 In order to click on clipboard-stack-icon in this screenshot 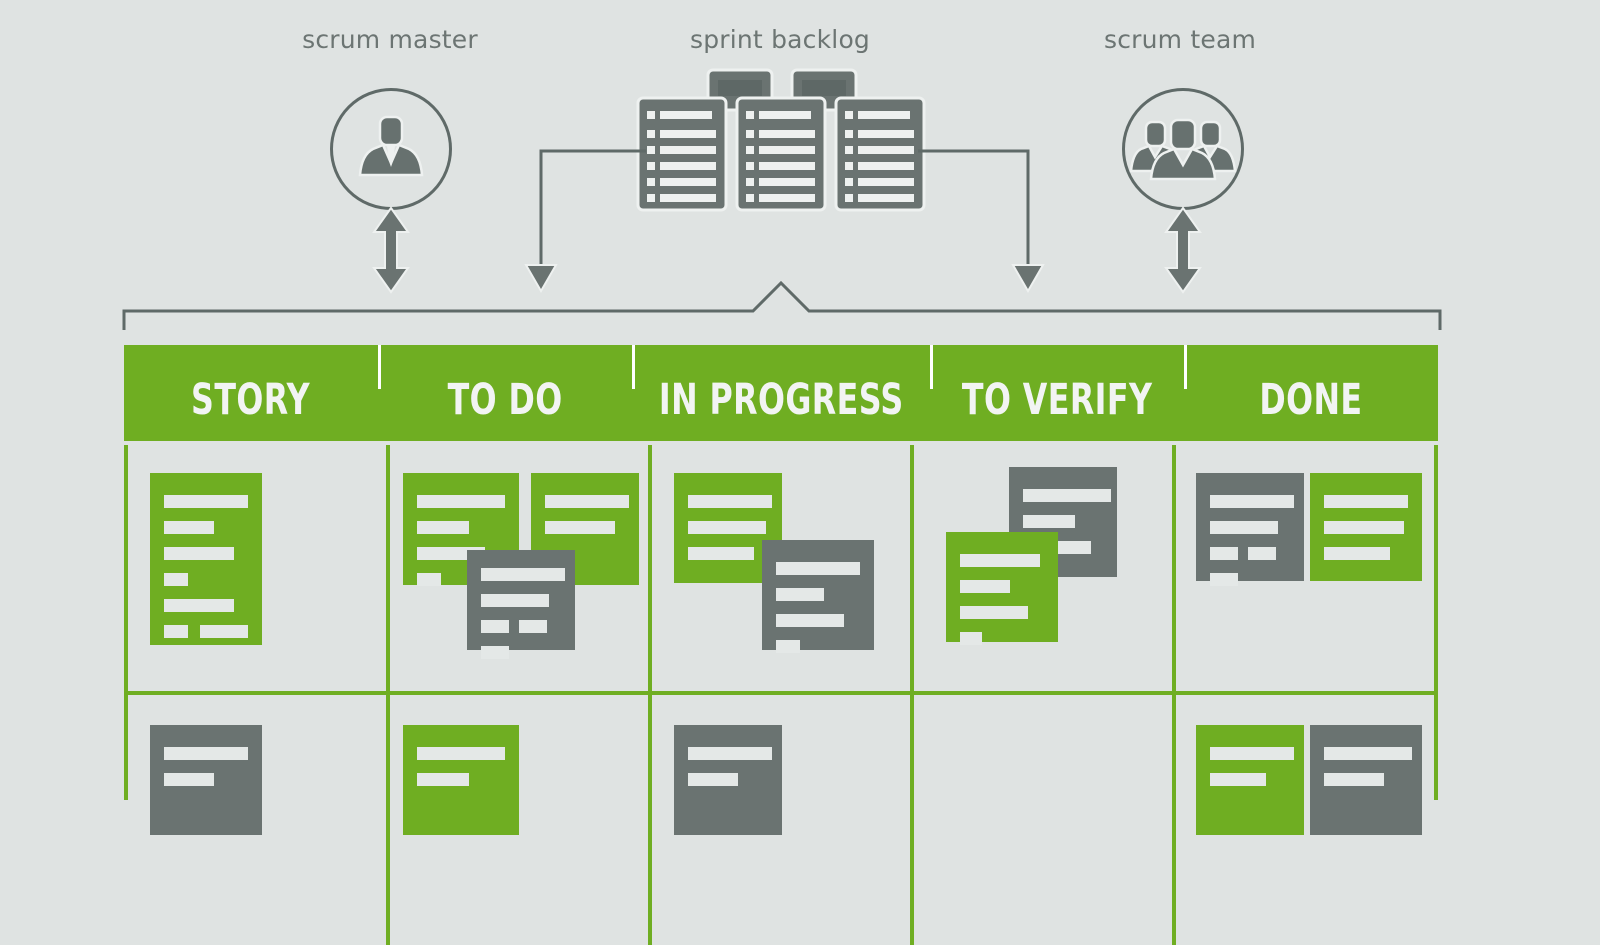, I will do `click(781, 139)`.